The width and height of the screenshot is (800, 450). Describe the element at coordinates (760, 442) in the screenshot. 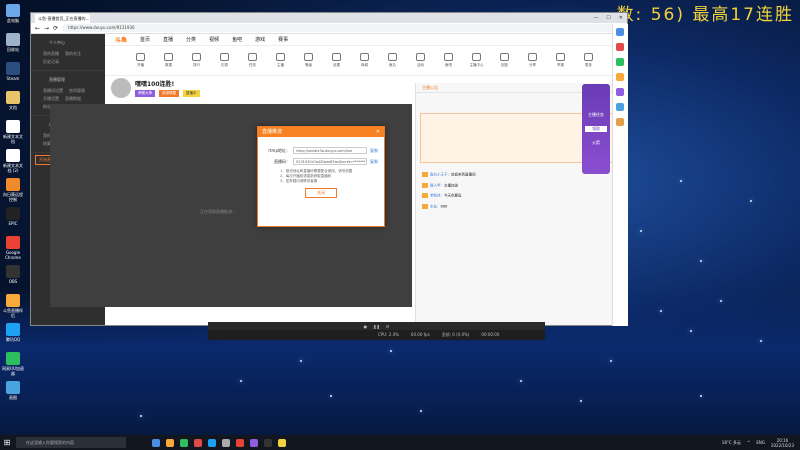

I see `ime-label: ENG` at that location.